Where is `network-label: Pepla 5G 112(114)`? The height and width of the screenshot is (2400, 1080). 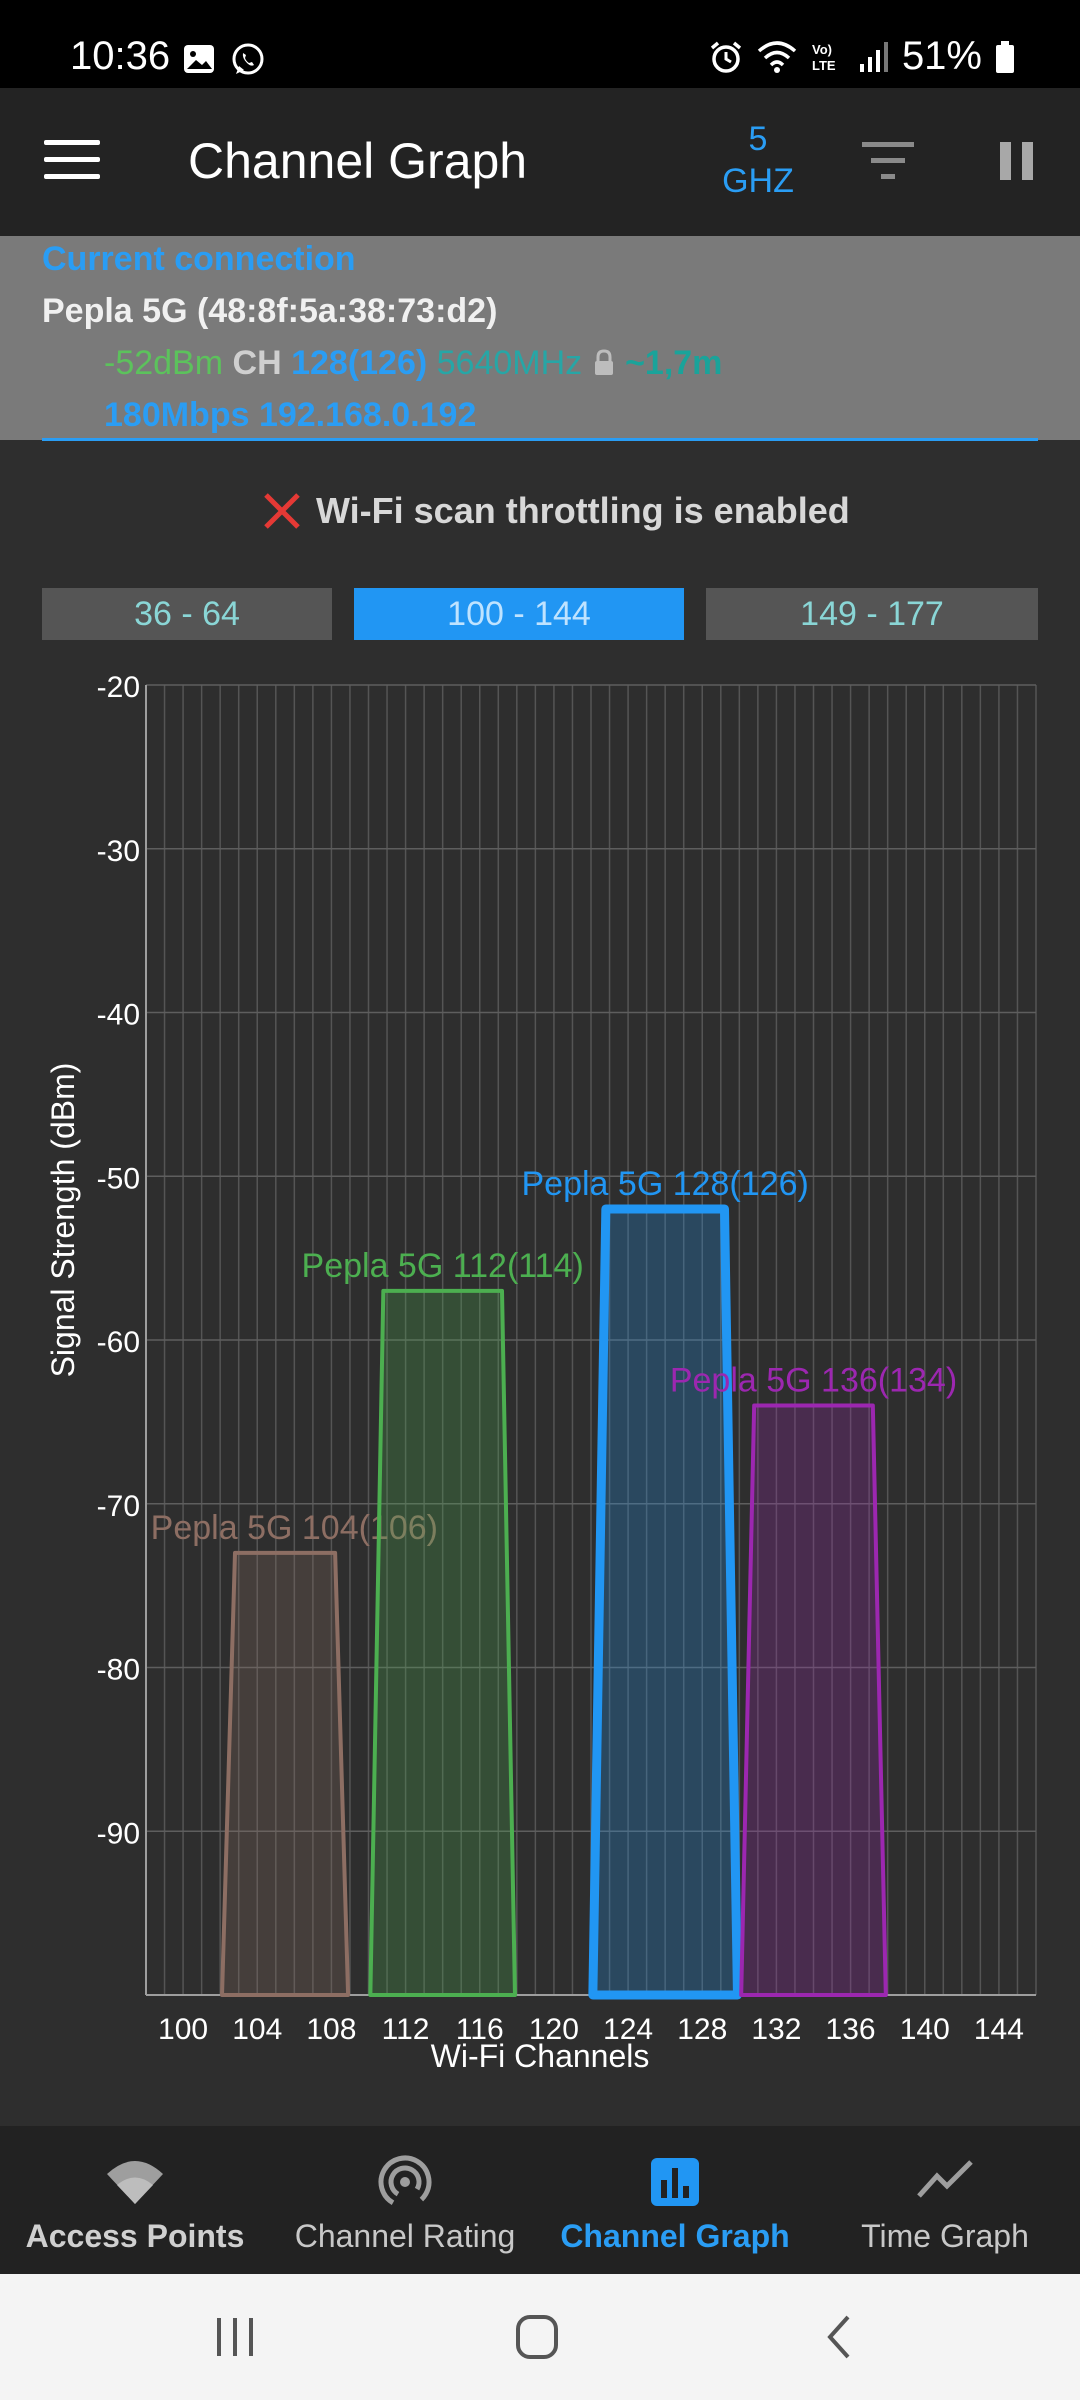 network-label: Pepla 5G 112(114) is located at coordinates (443, 1266).